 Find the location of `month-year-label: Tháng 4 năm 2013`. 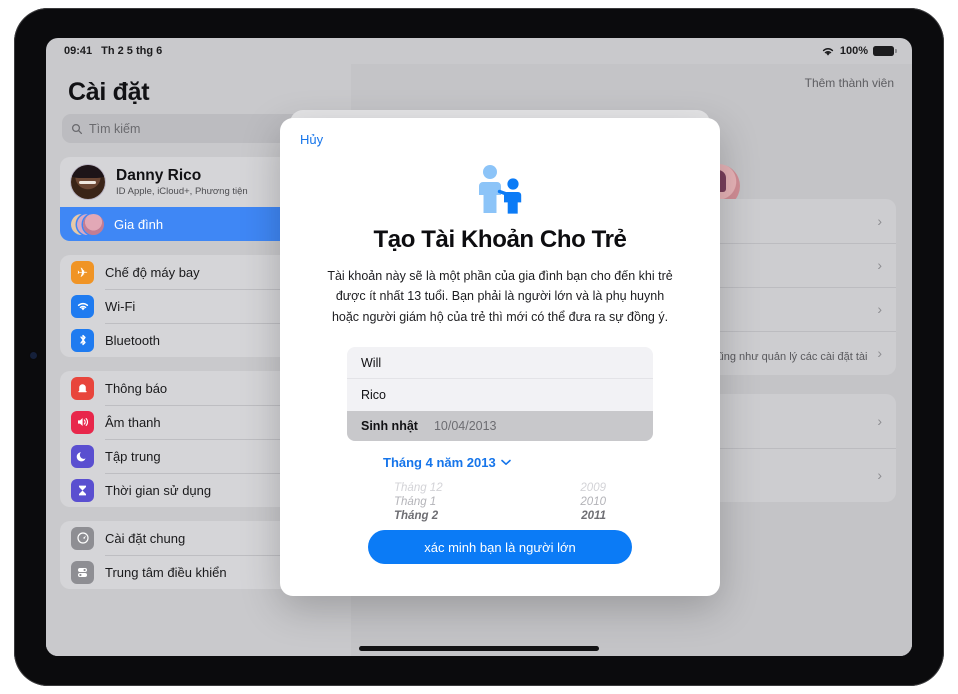

month-year-label: Tháng 4 năm 2013 is located at coordinates (439, 462).